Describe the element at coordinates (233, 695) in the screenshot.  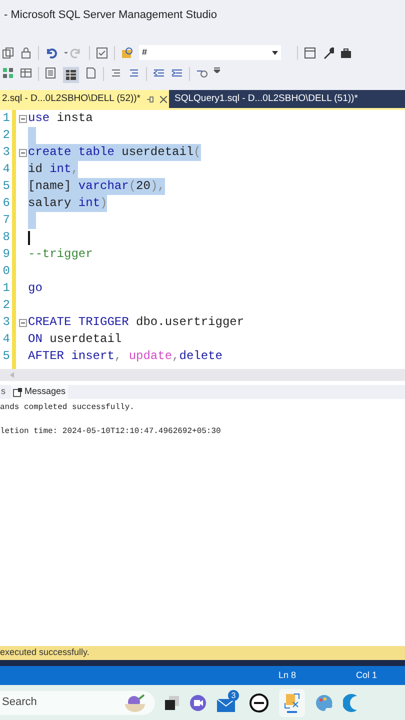
I see `notification-badge: 3` at that location.